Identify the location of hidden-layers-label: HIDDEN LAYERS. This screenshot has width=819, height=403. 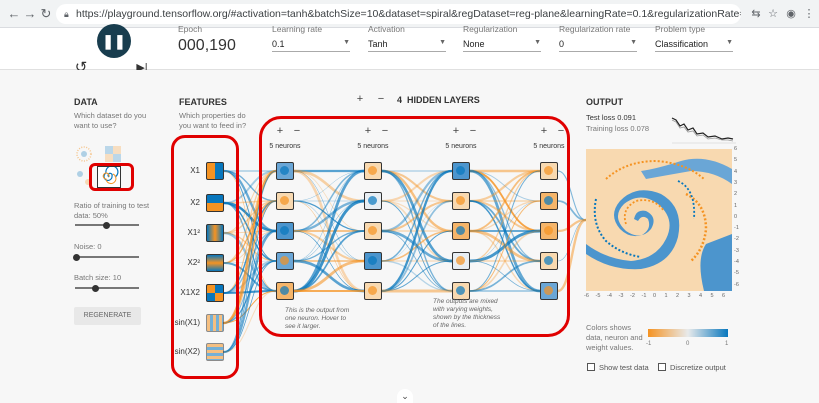
(443, 100).